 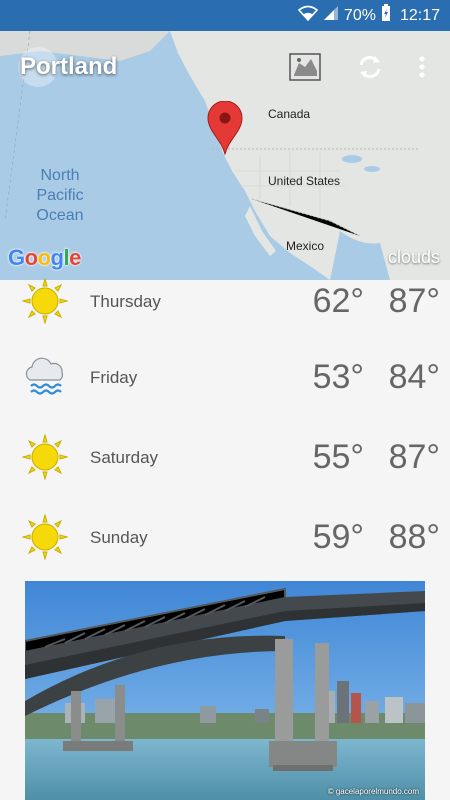 What do you see at coordinates (419, 15) in the screenshot?
I see `clock: 12:17` at bounding box center [419, 15].